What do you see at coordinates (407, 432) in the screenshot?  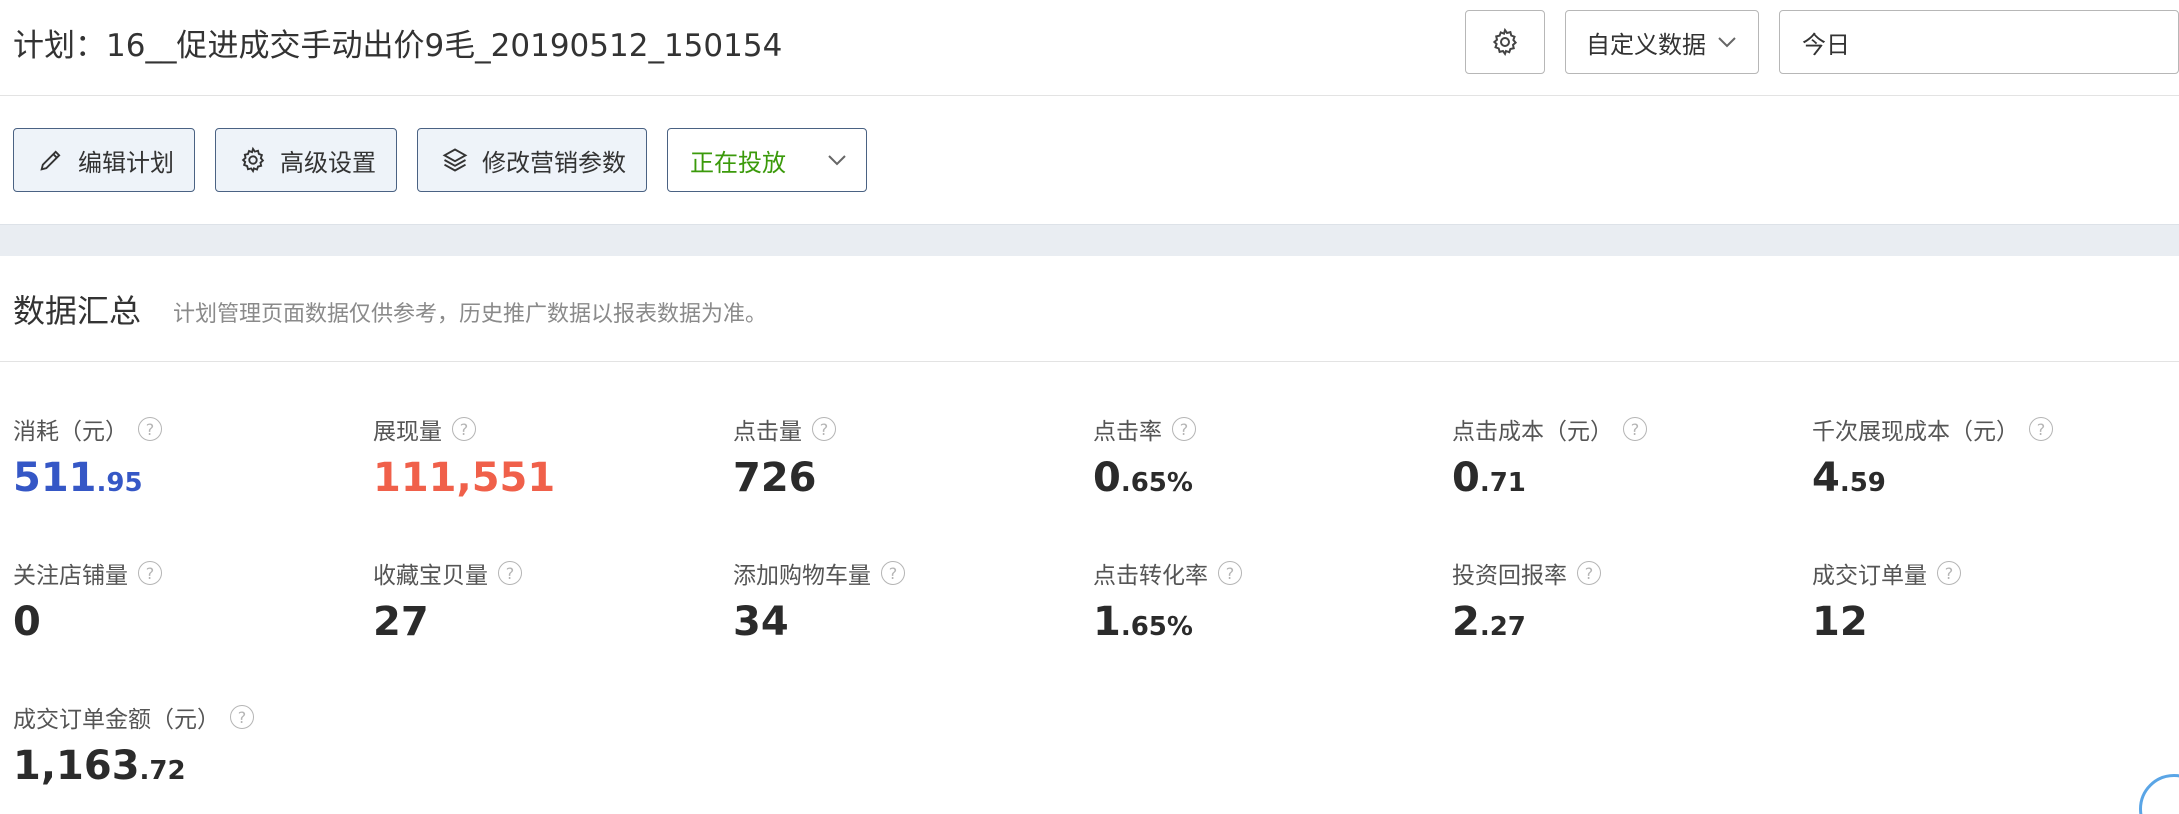 I see `metric-label-text: 展现量` at bounding box center [407, 432].